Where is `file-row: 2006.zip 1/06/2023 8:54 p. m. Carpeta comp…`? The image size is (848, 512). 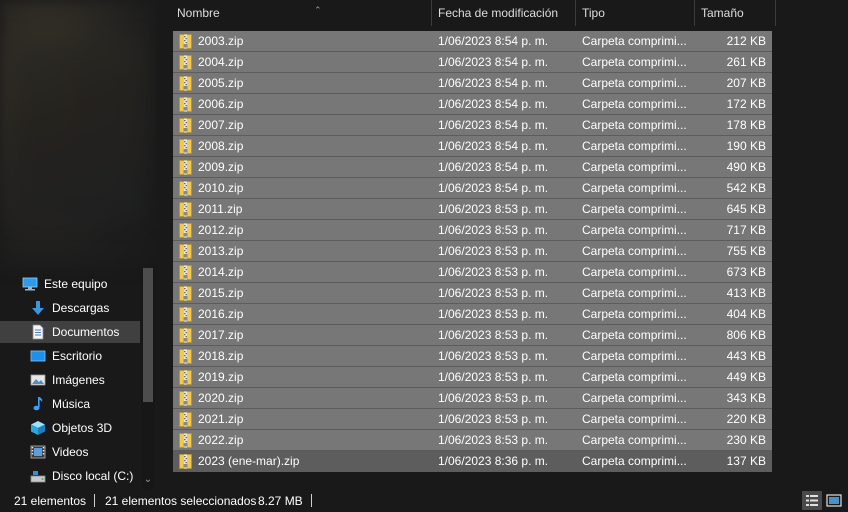 file-row: 2006.zip 1/06/2023 8:54 p. m. Carpeta comp… is located at coordinates (472, 104).